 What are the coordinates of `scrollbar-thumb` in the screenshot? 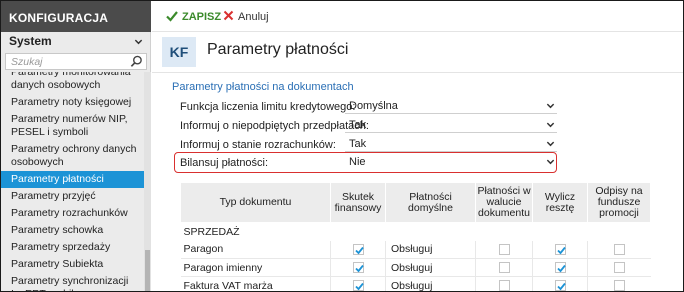 It's located at (147, 270).